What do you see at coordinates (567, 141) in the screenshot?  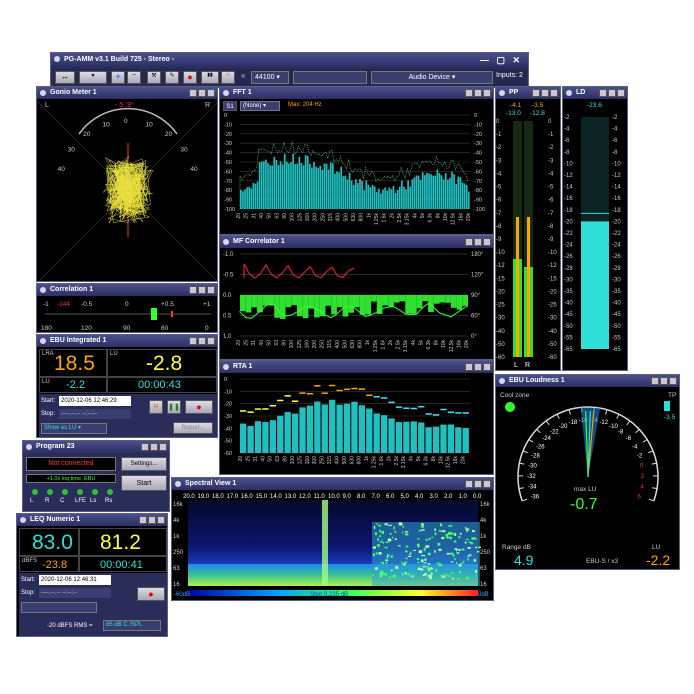 I see `ld-tick: -6` at bounding box center [567, 141].